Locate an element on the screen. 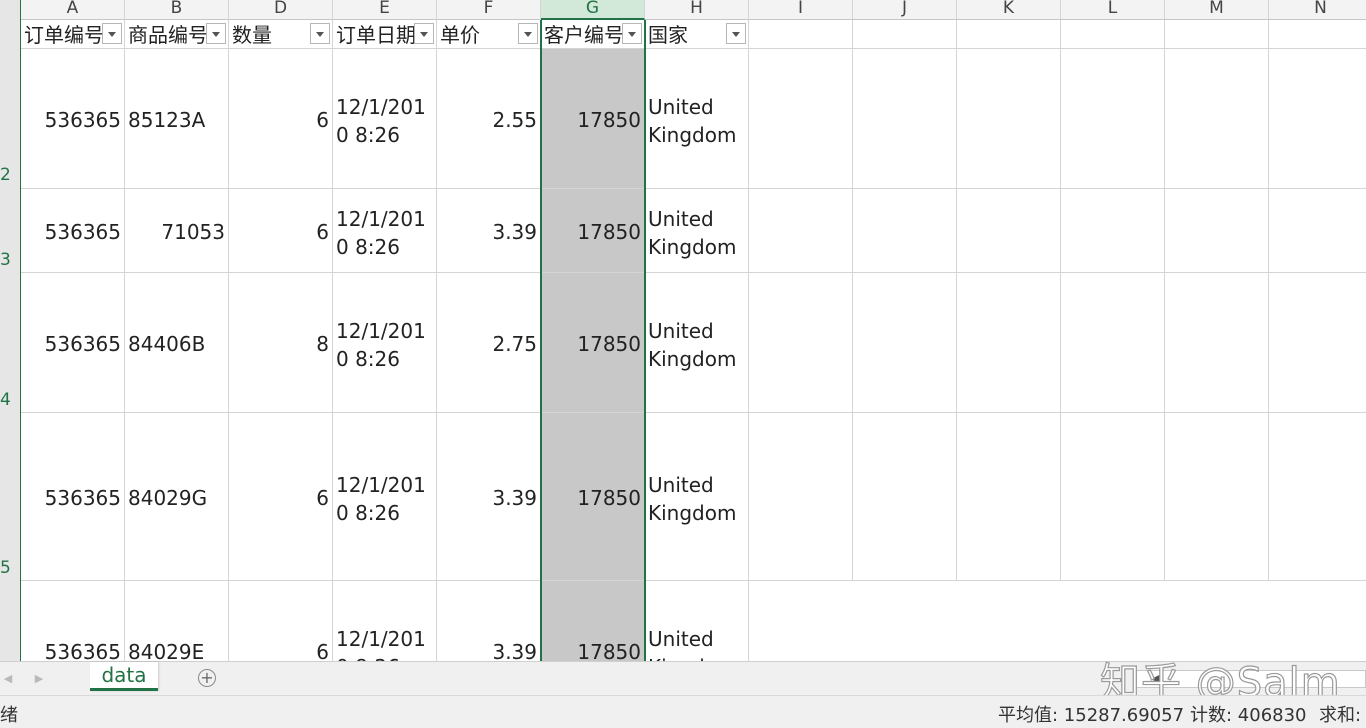 The image size is (1366, 728). status-count: 计数: 406830 is located at coordinates (1248, 714).